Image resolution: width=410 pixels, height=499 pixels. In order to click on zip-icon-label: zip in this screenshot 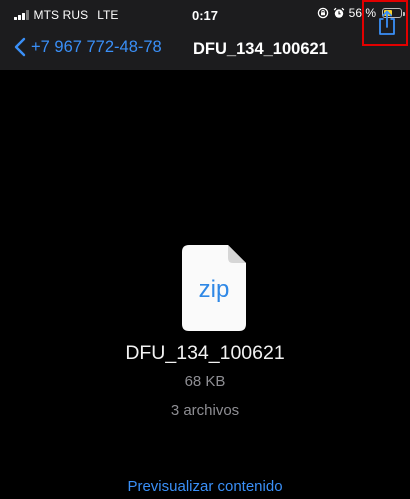, I will do `click(214, 289)`.